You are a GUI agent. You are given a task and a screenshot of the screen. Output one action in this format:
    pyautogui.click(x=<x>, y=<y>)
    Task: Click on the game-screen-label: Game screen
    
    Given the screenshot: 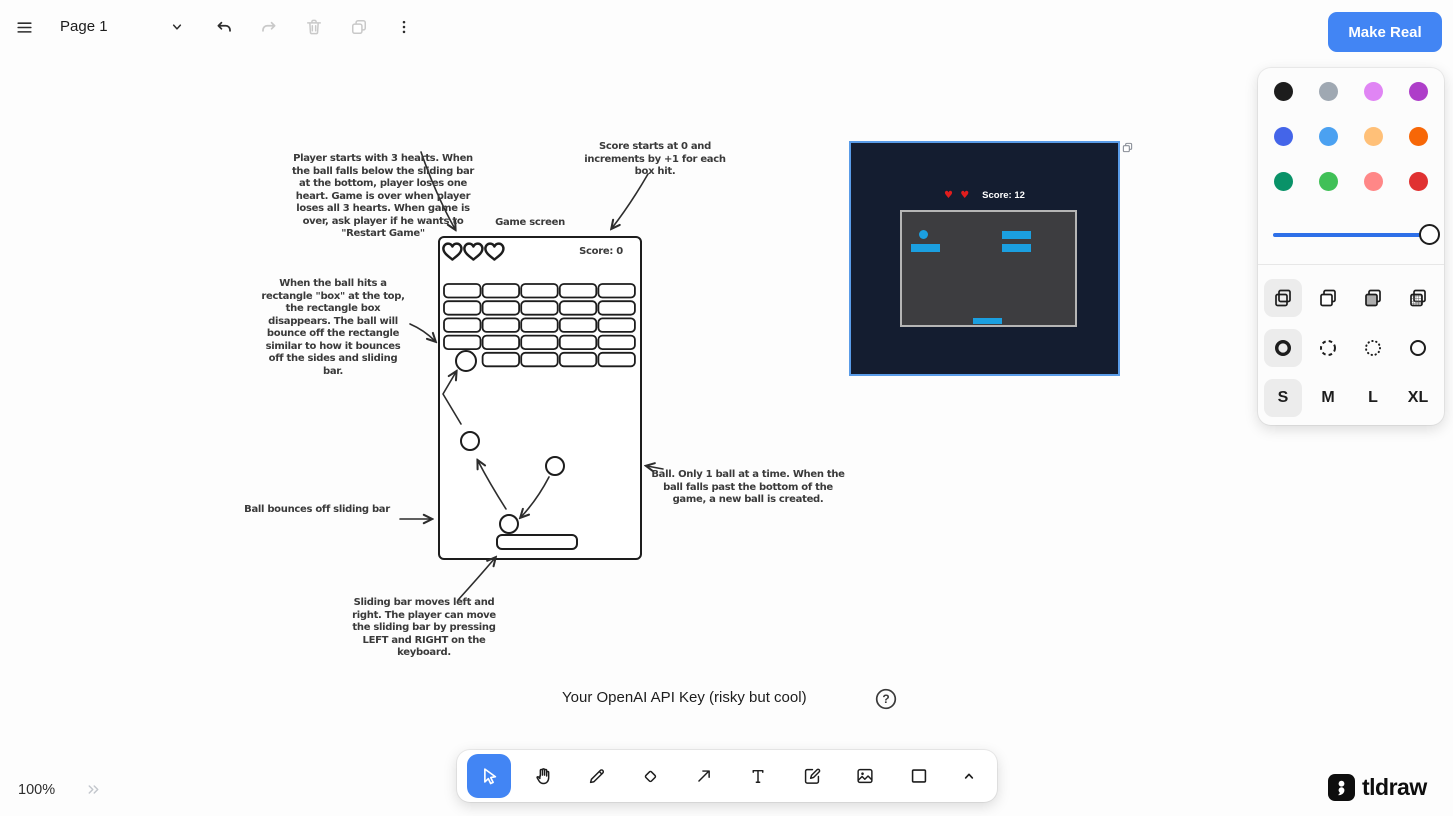 What is the action you would take?
    pyautogui.click(x=530, y=223)
    